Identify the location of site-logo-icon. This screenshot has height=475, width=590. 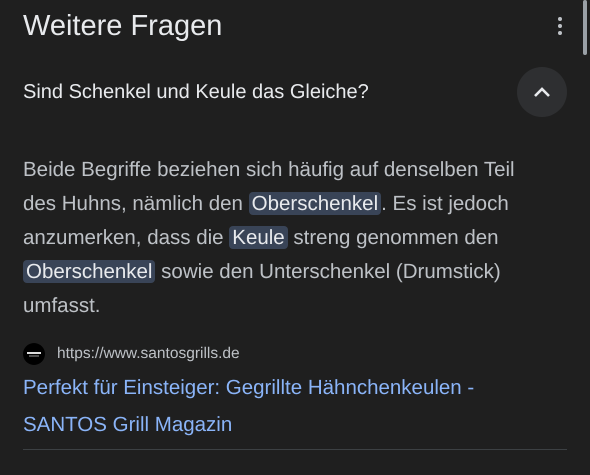
(34, 354).